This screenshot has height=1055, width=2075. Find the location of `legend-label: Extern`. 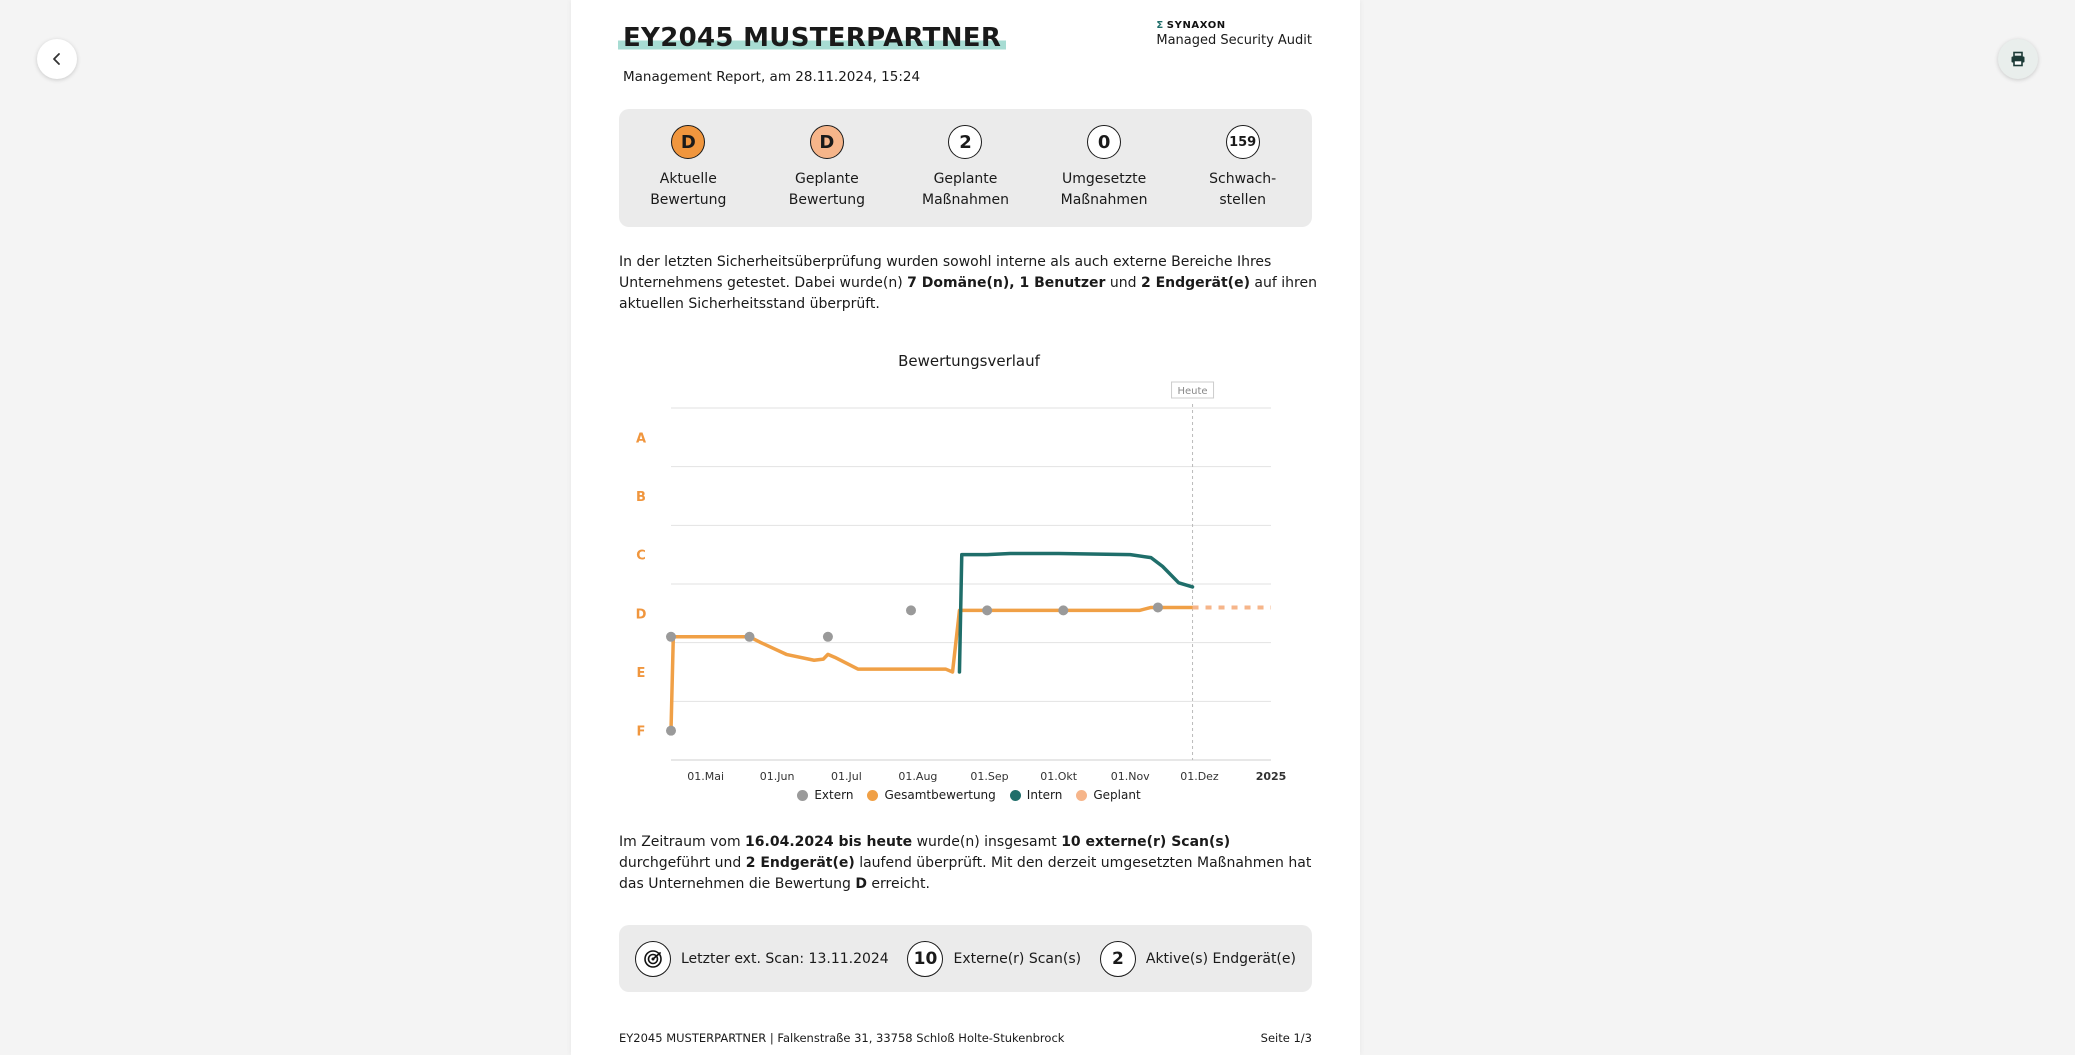

legend-label: Extern is located at coordinates (834, 795).